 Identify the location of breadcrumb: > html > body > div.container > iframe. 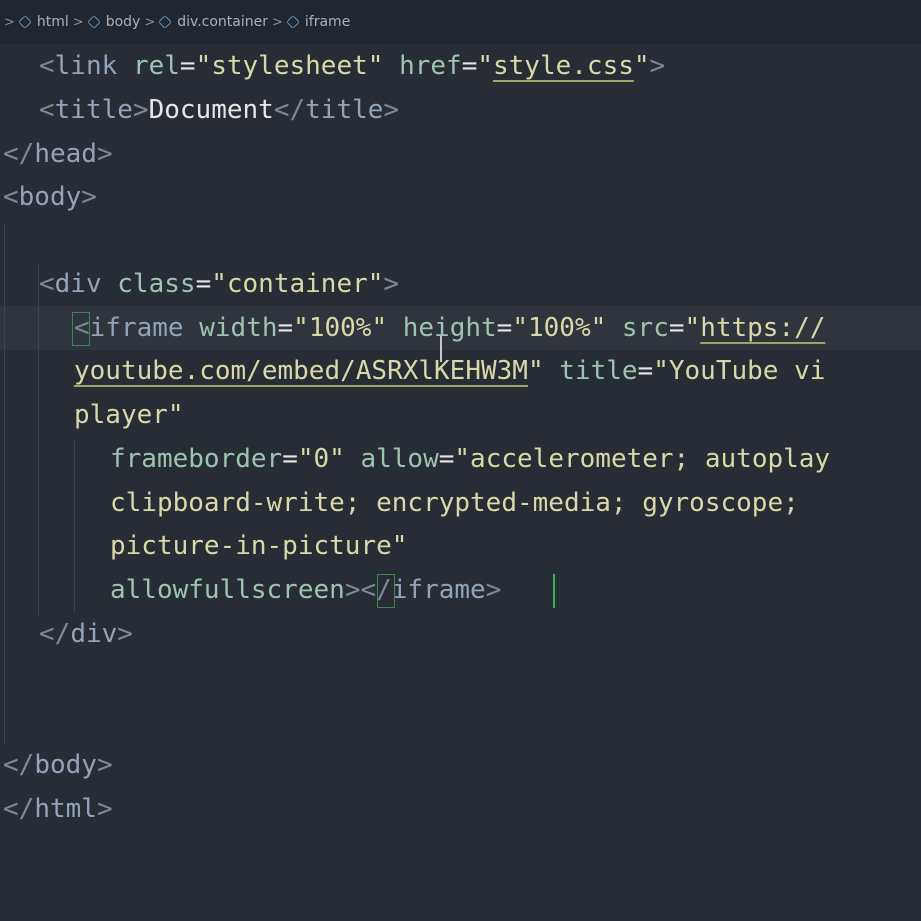
(460, 22).